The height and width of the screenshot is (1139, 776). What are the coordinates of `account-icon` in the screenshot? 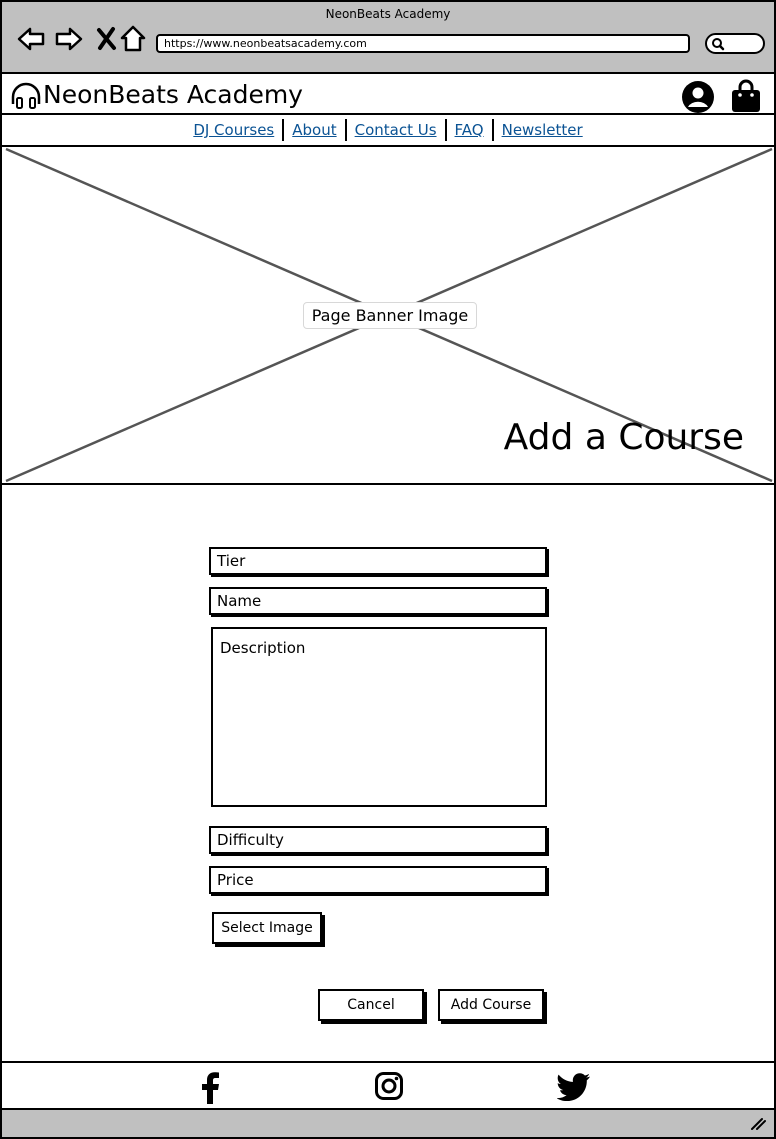 It's located at (698, 97).